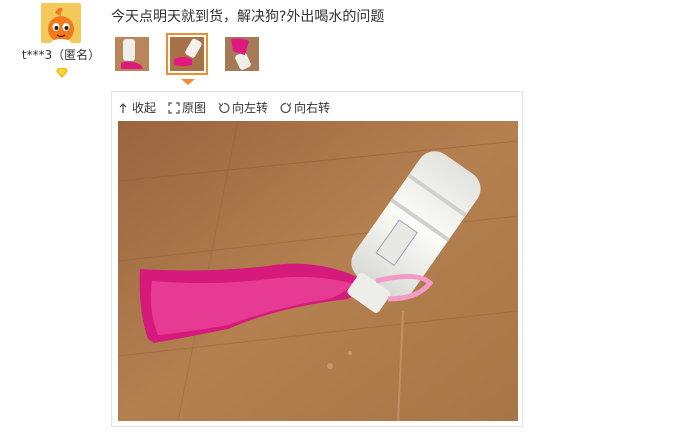 This screenshot has width=677, height=434. I want to click on review-comment: 今天点明天就到货，解决狗?外出喝水的问题, so click(248, 17).